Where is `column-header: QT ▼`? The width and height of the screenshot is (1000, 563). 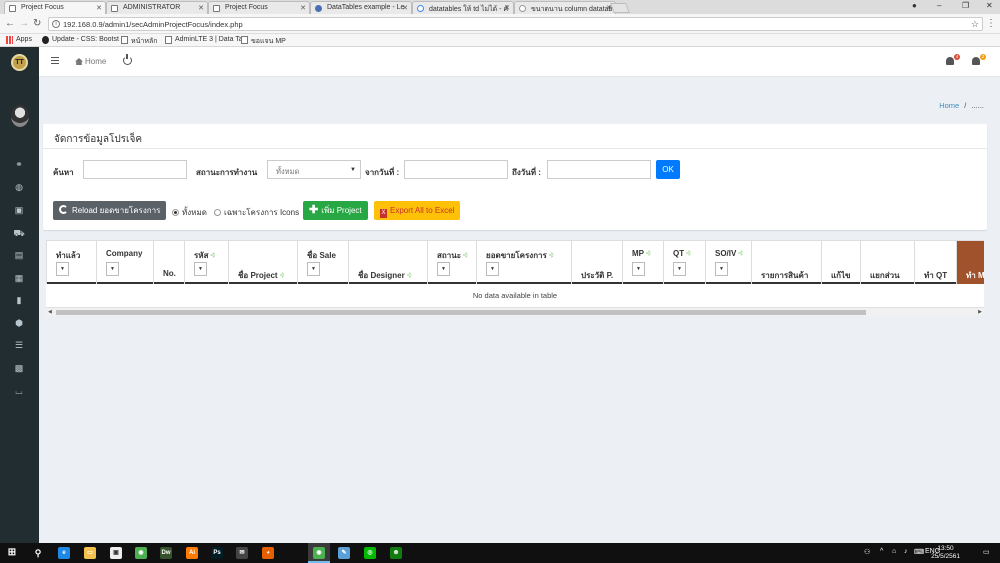
column-header: QT ▼ is located at coordinates (684, 262).